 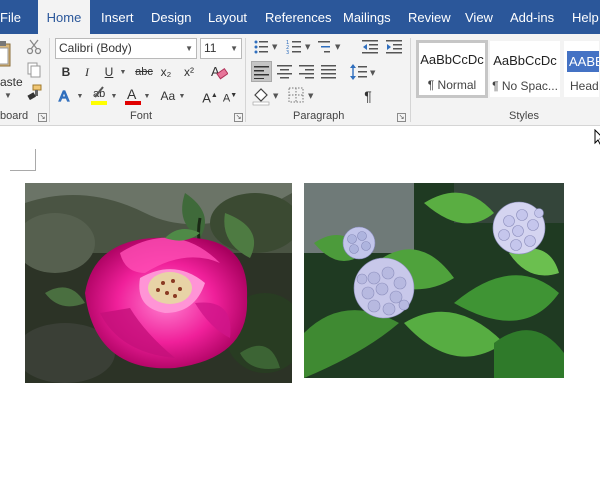 I want to click on svg-text: ab, so click(x=99, y=94).